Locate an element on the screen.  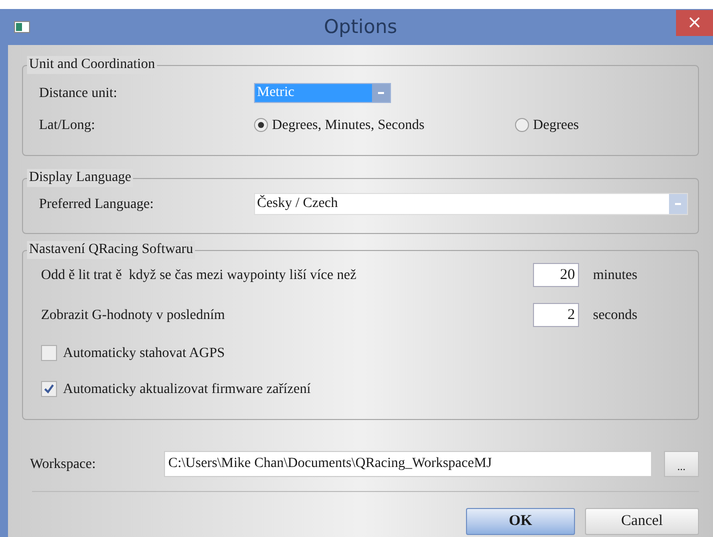
group-title: Unit and Coordination is located at coordinates (92, 65).